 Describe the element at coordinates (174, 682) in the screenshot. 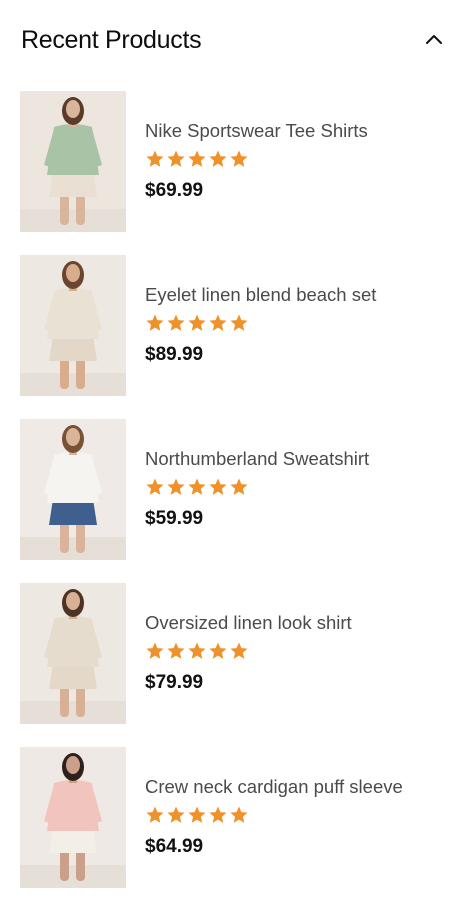

I see `product-price: $79.99` at that location.